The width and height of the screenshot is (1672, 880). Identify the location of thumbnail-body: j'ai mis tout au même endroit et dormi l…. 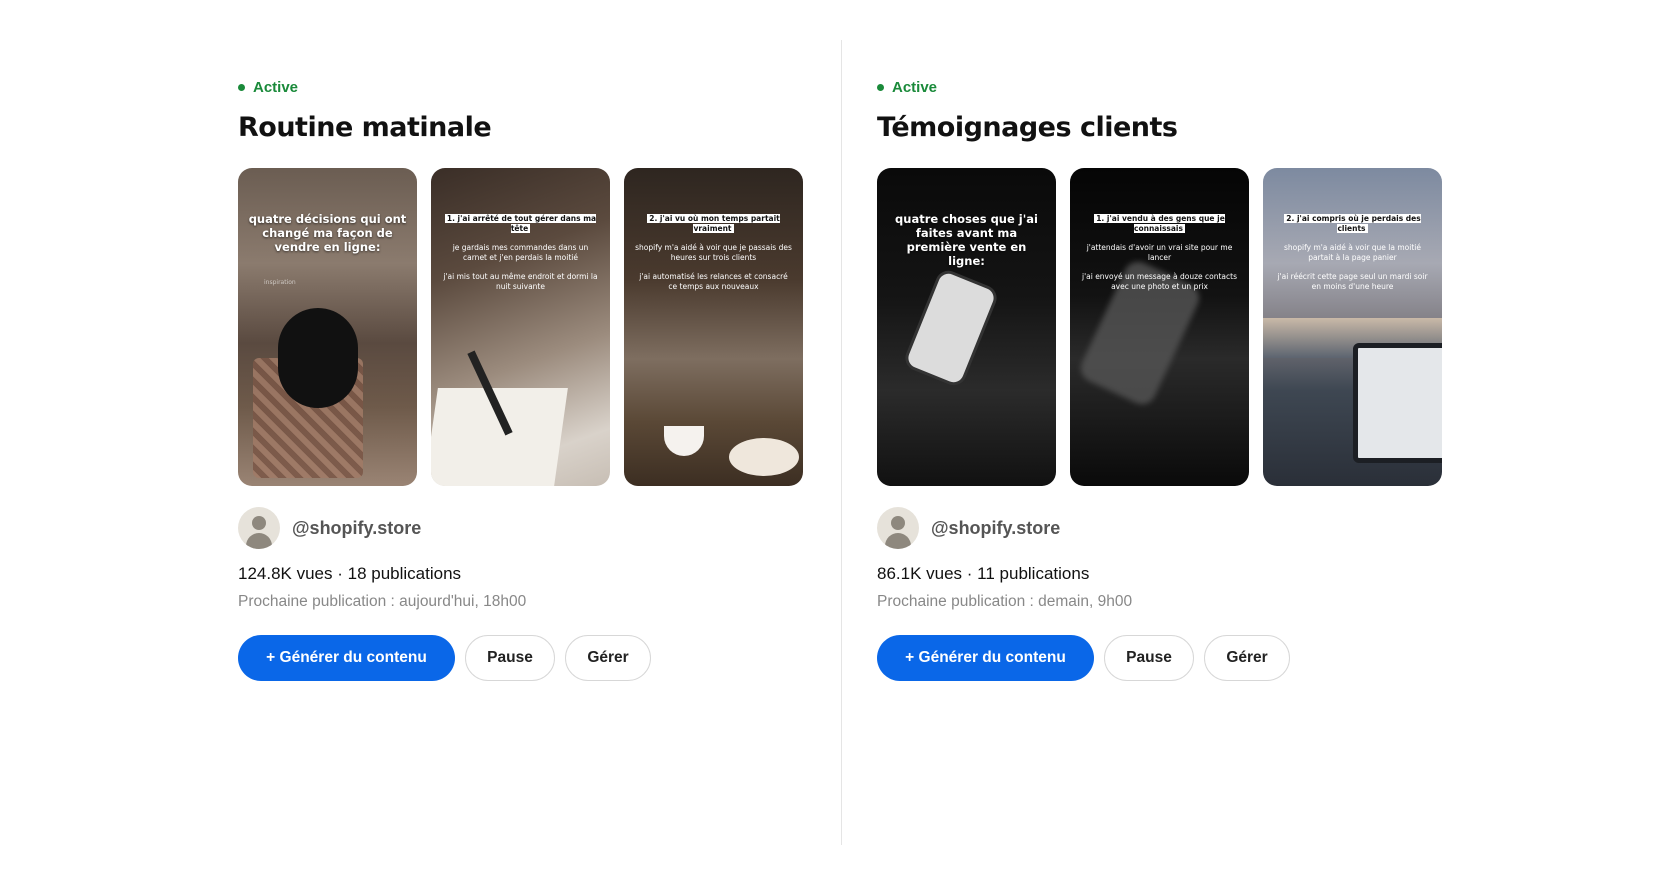
(520, 281).